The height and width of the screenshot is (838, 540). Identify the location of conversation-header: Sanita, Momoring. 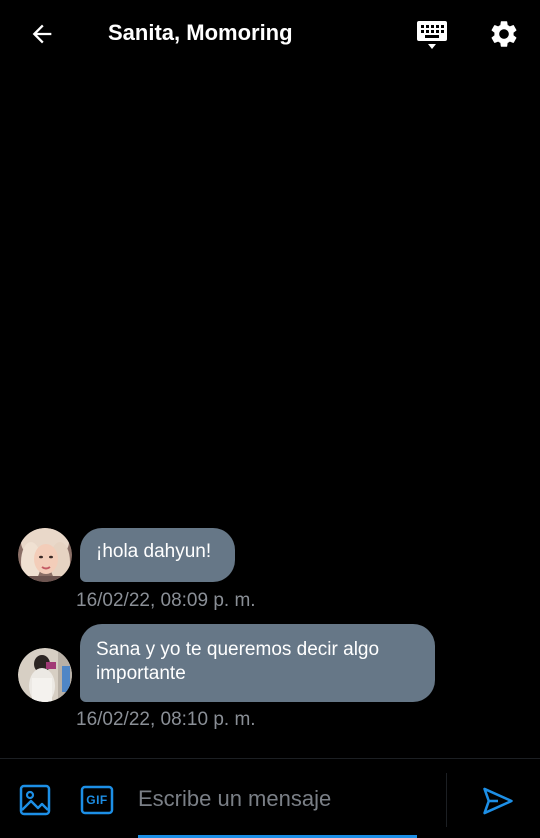
(270, 35).